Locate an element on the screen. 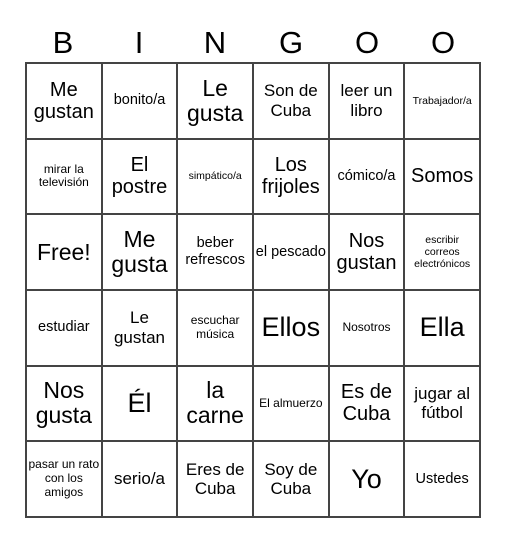 This screenshot has height=544, width=506. cell-text: Nosotros is located at coordinates (366, 326).